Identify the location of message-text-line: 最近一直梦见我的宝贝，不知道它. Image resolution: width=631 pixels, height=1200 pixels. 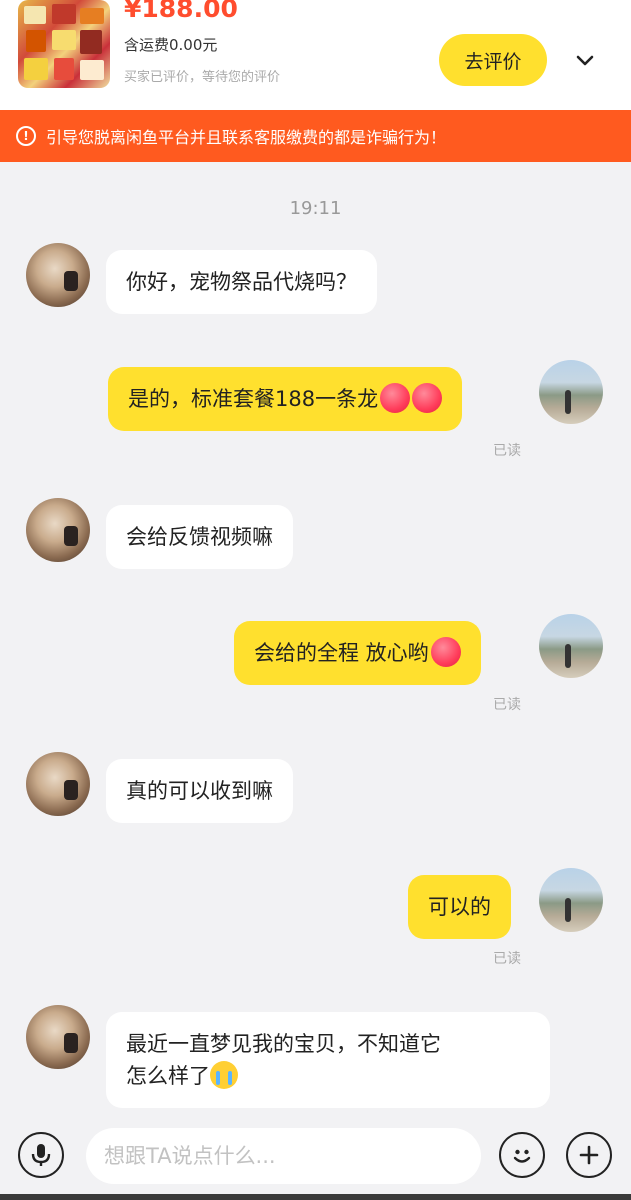
(283, 1044).